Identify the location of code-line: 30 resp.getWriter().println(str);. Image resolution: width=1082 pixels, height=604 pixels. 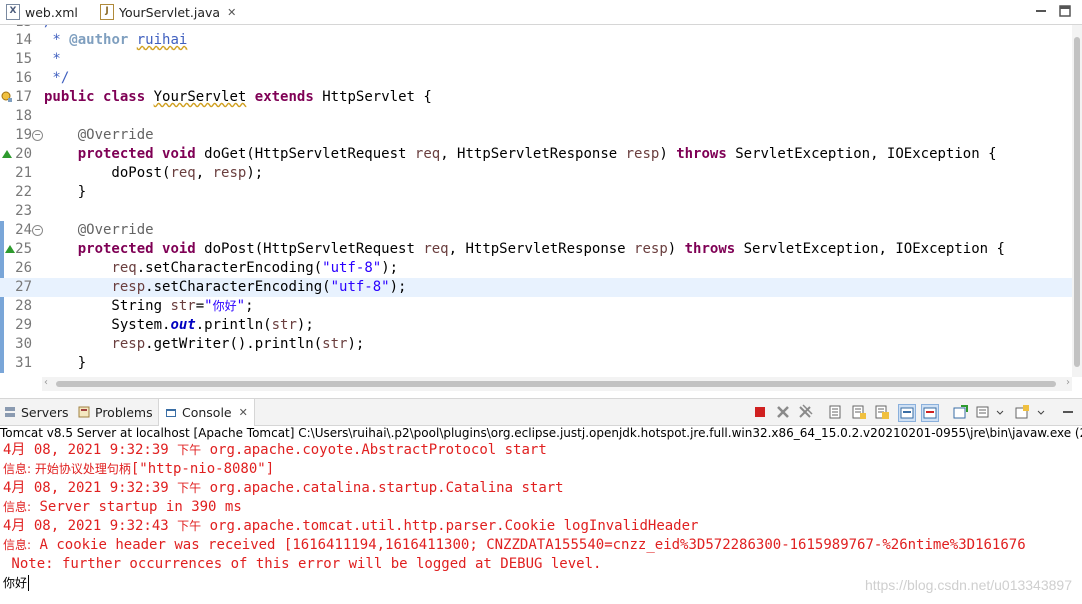
(190, 344).